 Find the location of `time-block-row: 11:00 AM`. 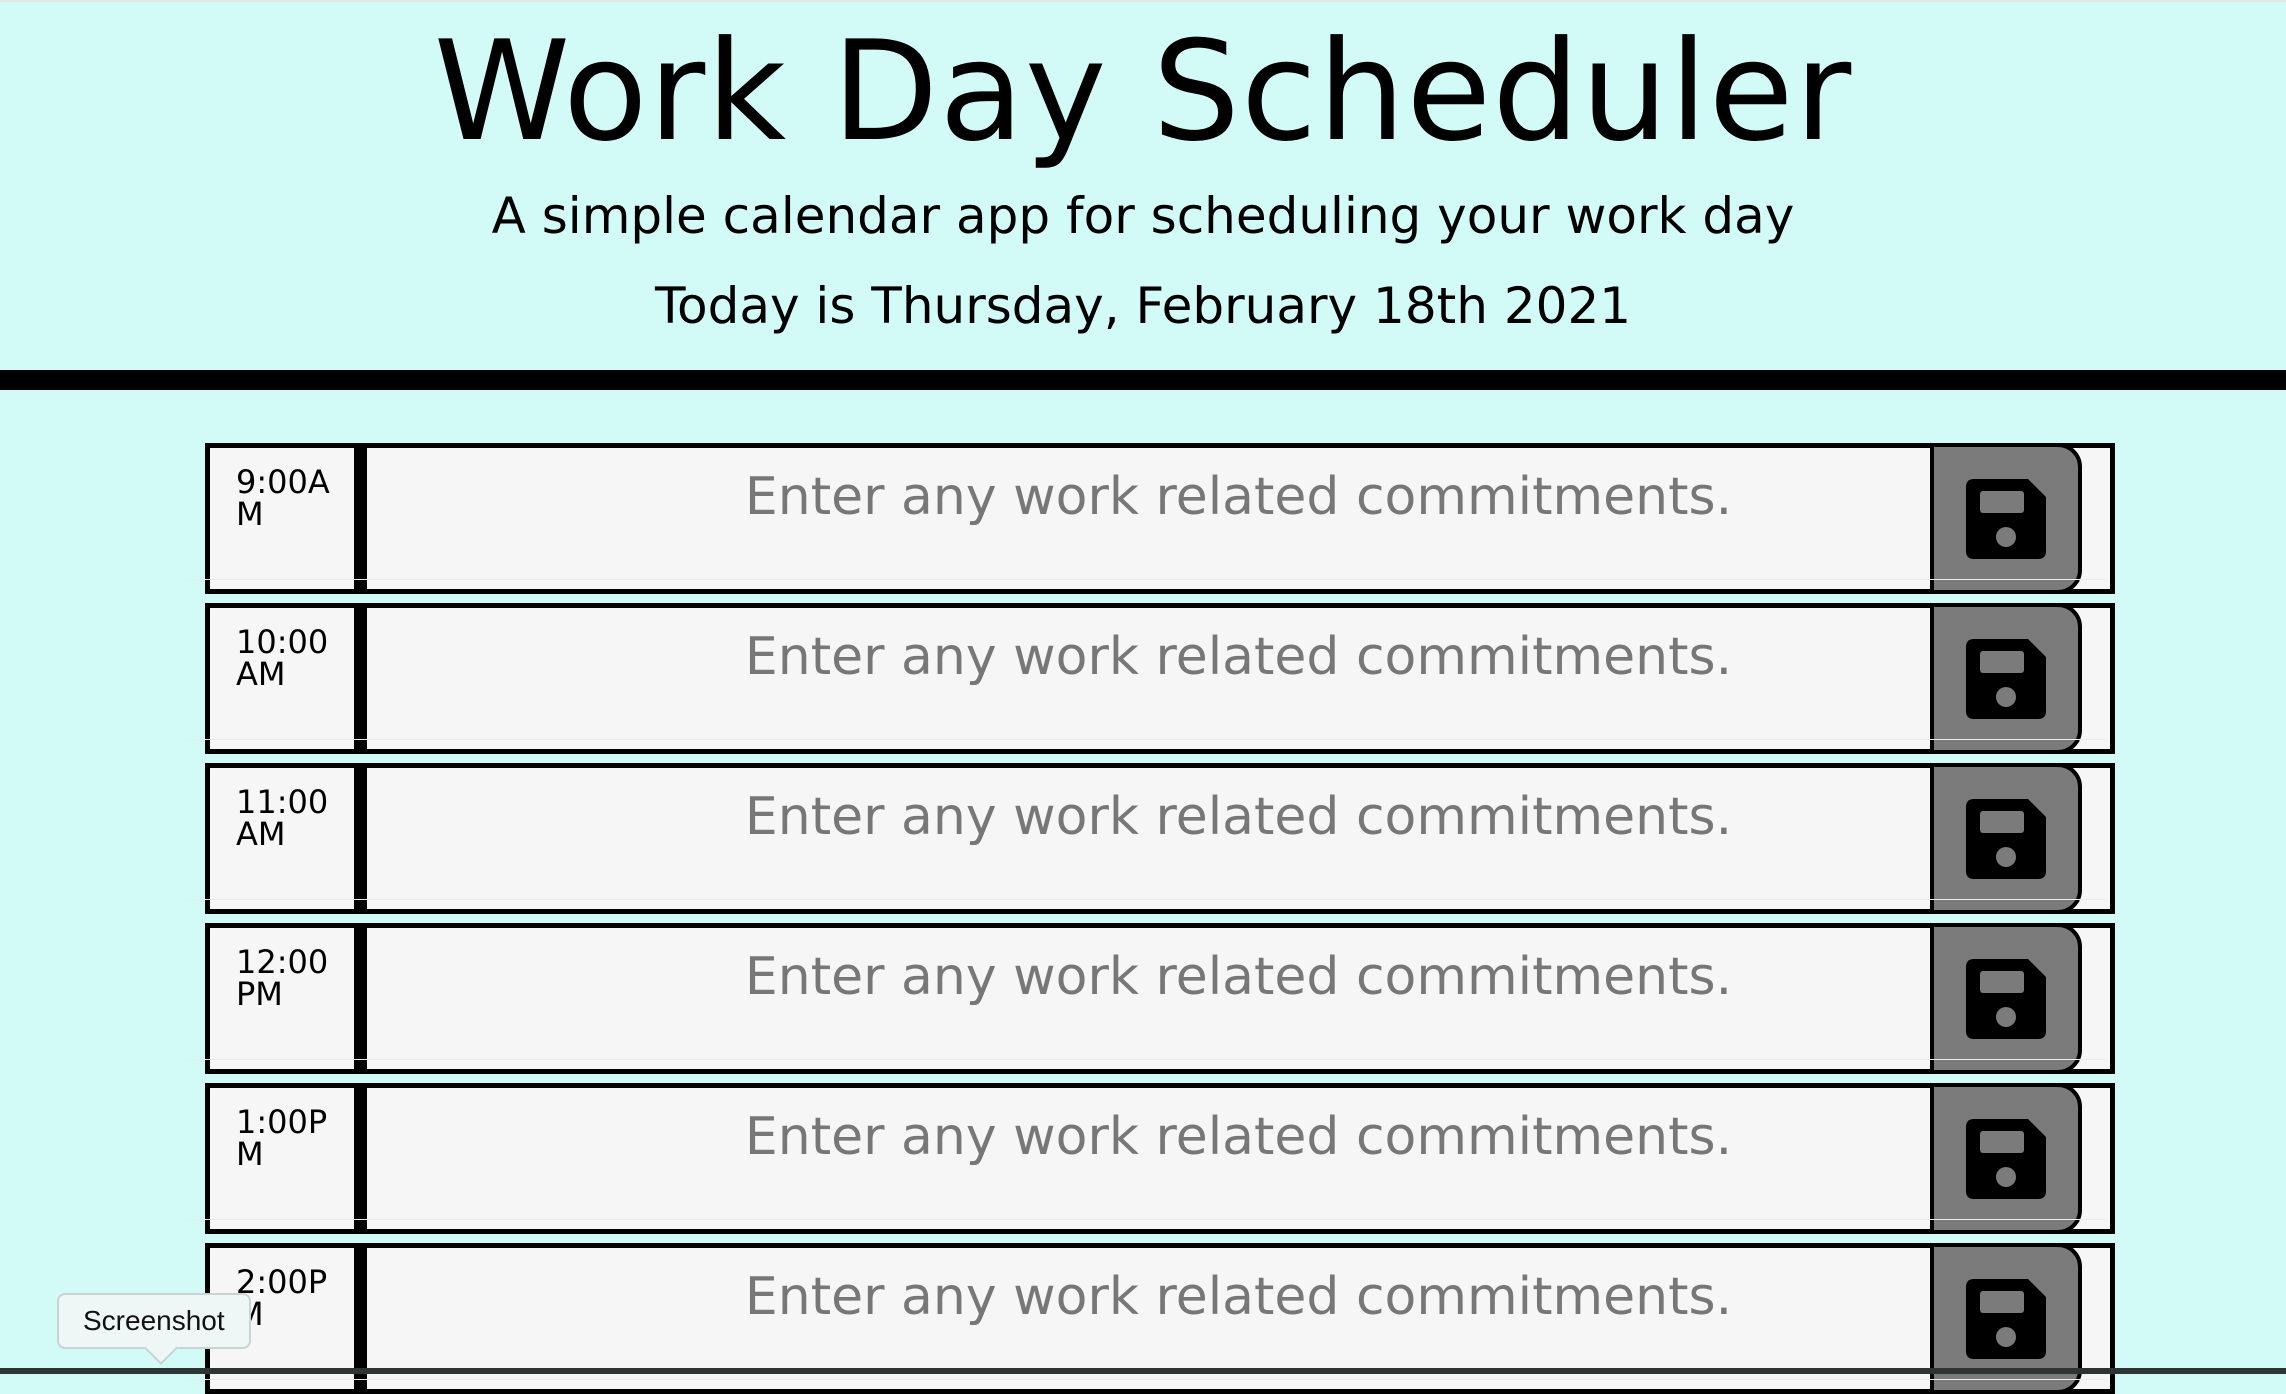

time-block-row: 11:00 AM is located at coordinates (1150, 827).